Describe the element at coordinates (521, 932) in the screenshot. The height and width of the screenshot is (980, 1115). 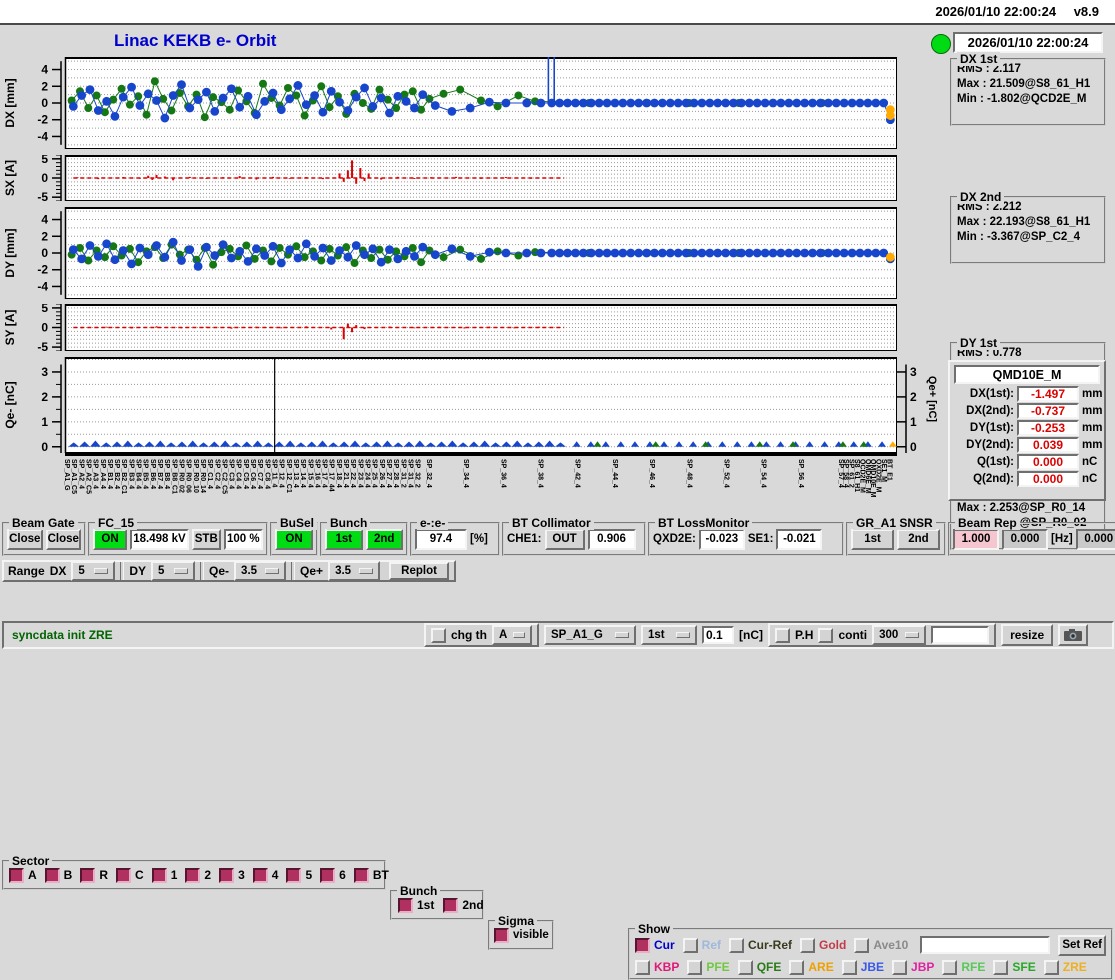
I see `sigma-group: Sigma visible` at that location.